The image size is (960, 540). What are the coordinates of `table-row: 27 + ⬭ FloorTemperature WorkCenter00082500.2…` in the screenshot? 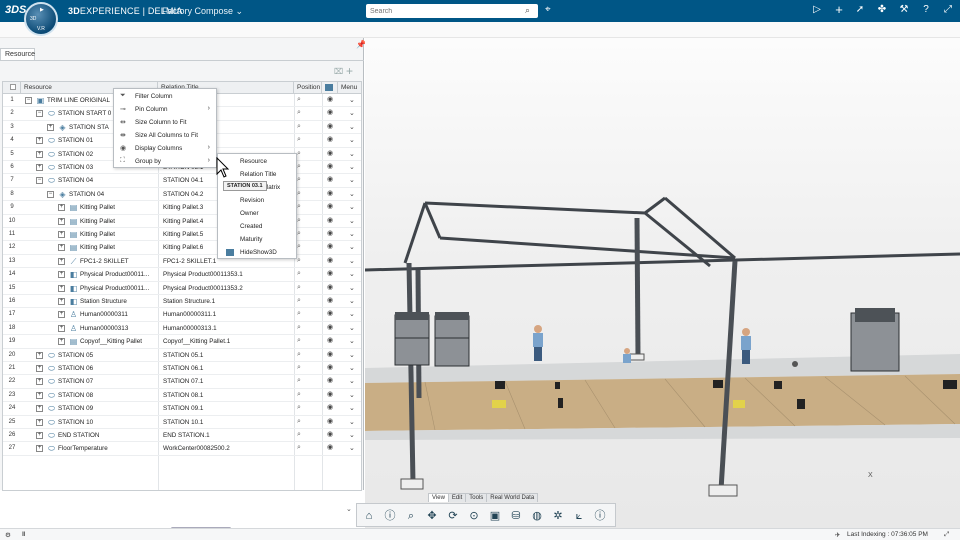 It's located at (182, 449).